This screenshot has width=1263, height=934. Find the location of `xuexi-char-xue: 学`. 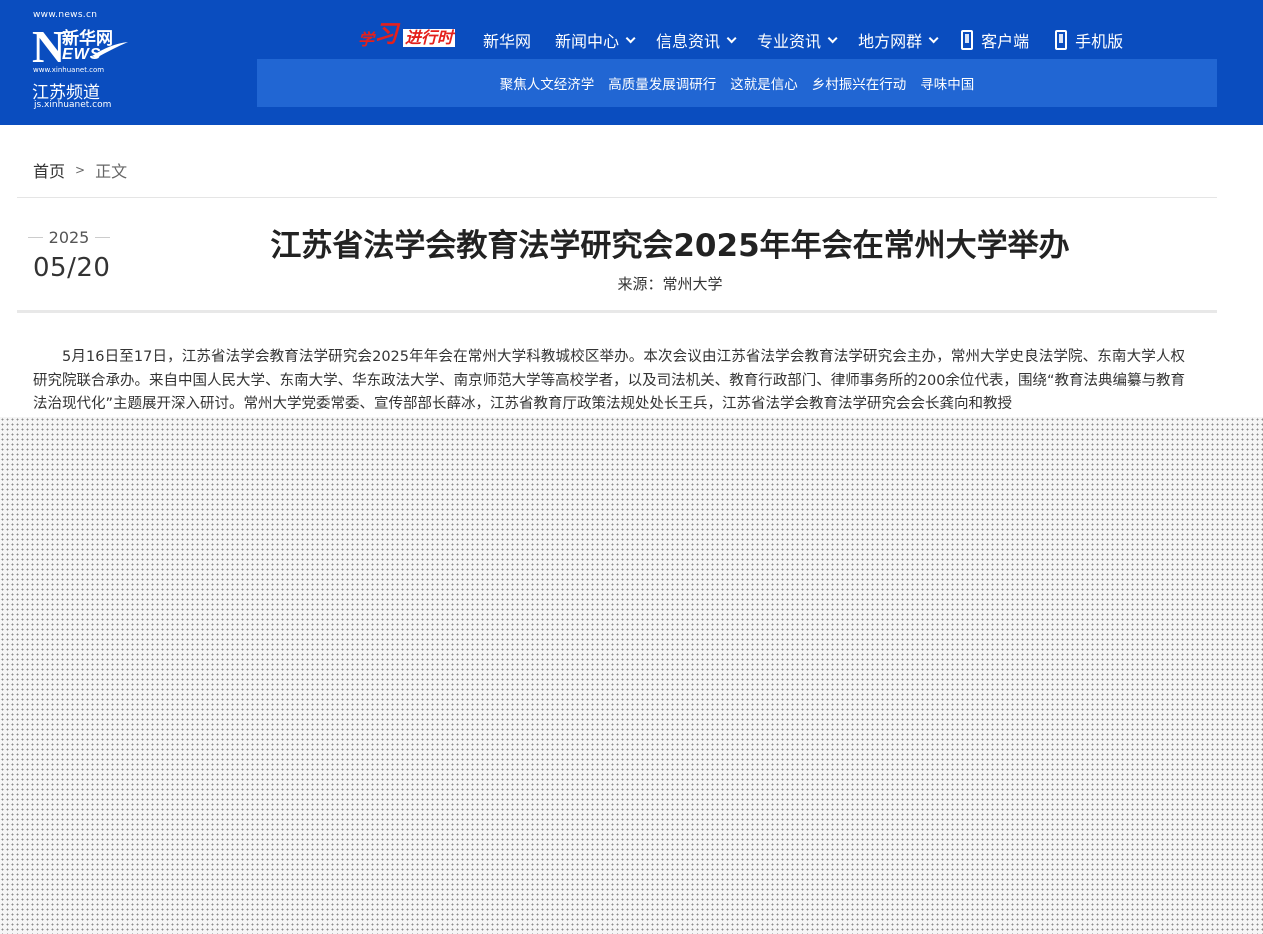

xuexi-char-xue: 学 is located at coordinates (366, 39).